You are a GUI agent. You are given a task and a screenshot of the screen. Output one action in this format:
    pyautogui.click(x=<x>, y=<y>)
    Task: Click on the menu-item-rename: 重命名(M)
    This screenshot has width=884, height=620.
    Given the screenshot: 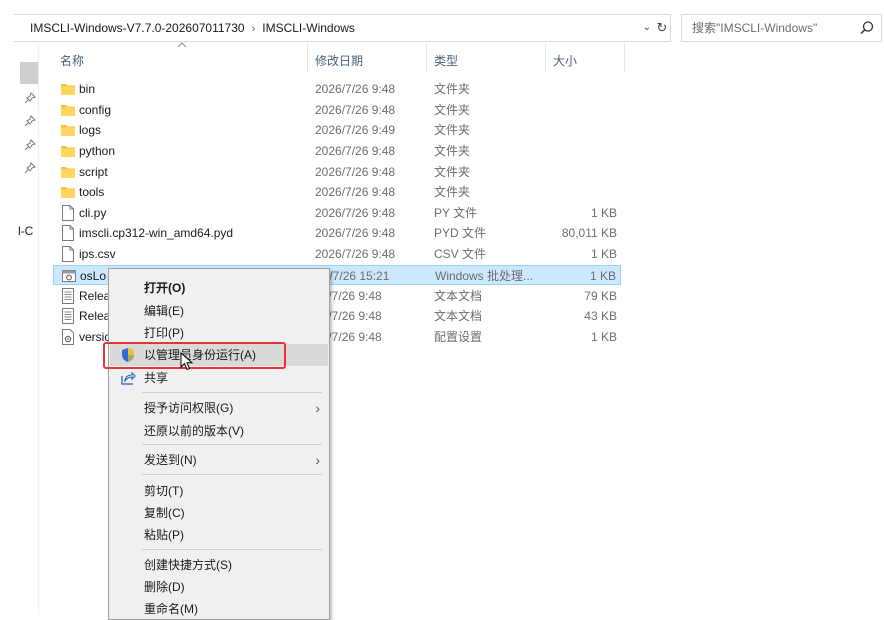 What is the action you would take?
    pyautogui.click(x=219, y=609)
    